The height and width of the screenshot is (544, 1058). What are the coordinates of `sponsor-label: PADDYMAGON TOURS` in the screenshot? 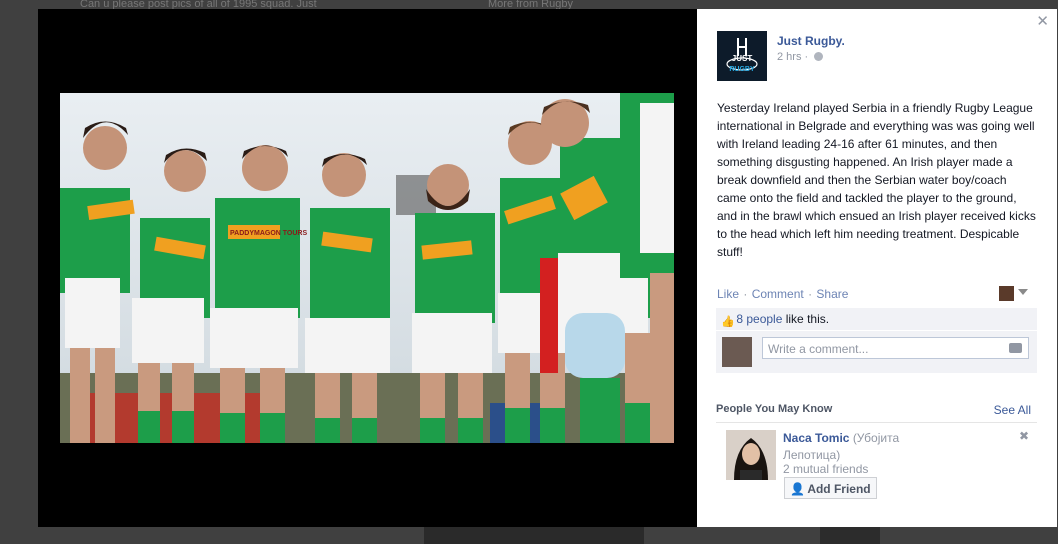 It's located at (268, 233).